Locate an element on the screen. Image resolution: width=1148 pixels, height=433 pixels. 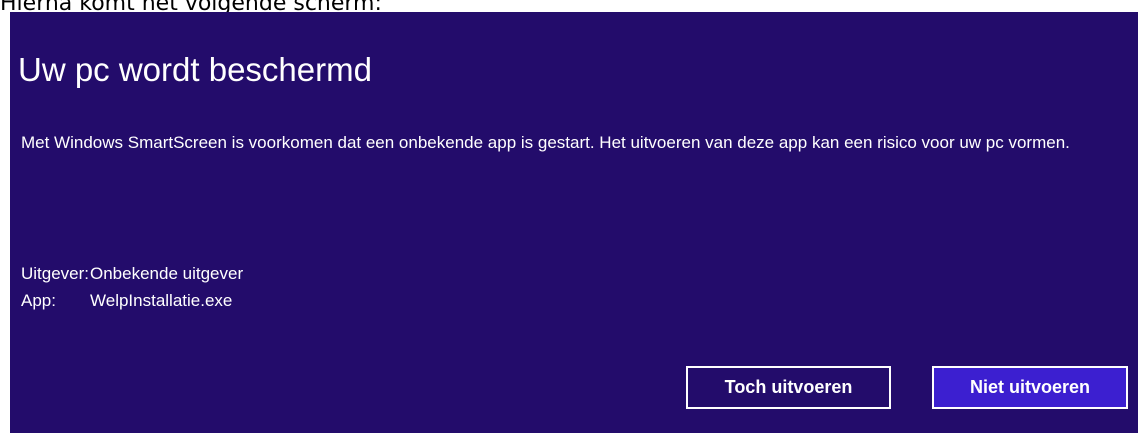
app-value: WelpInstallatie.exe is located at coordinates (161, 300).